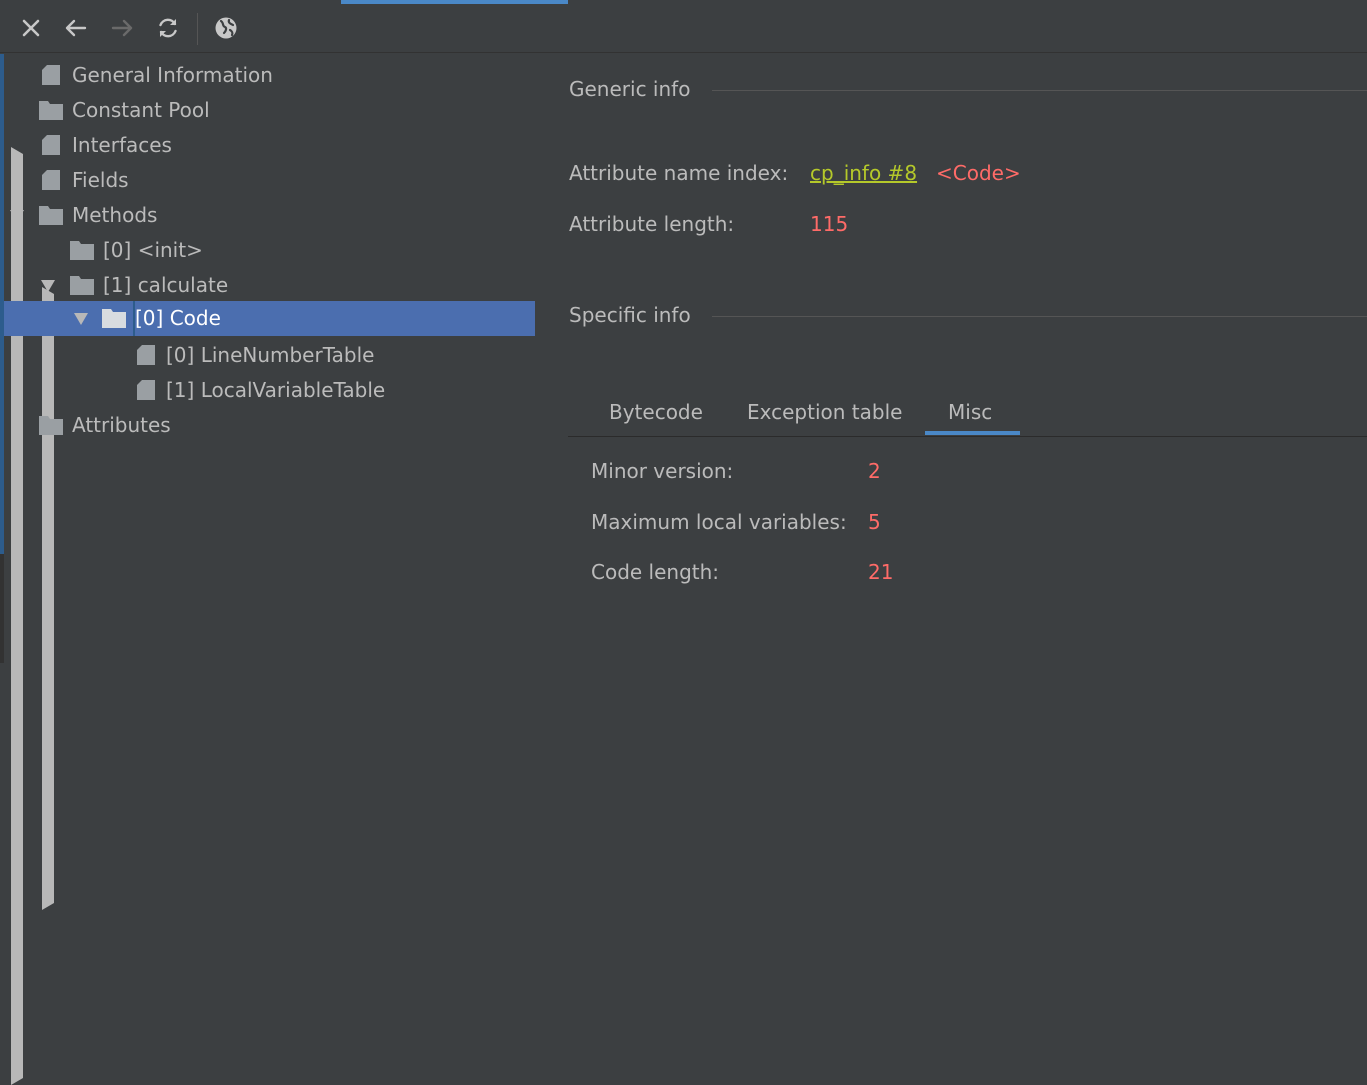  What do you see at coordinates (122, 28) in the screenshot?
I see `arrow-right-icon` at bounding box center [122, 28].